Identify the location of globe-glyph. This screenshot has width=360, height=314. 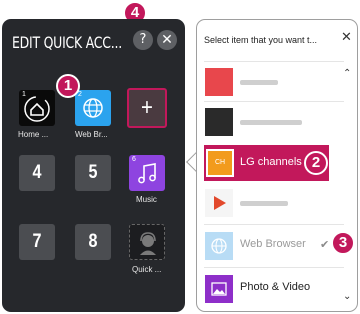
(219, 246).